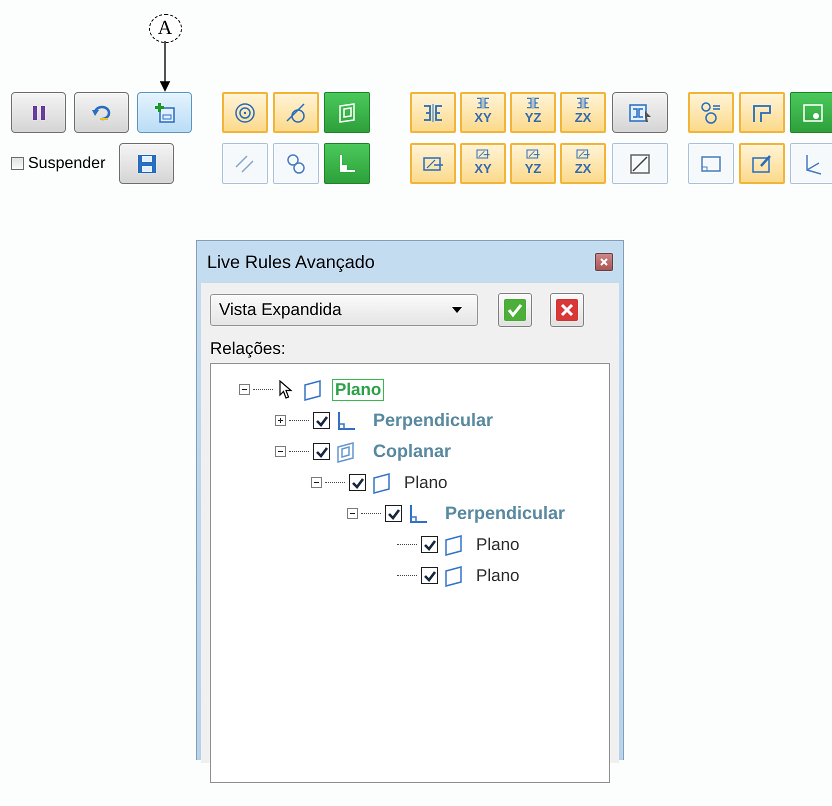 Image resolution: width=832 pixels, height=806 pixels. I want to click on concentric-icon, so click(245, 112).